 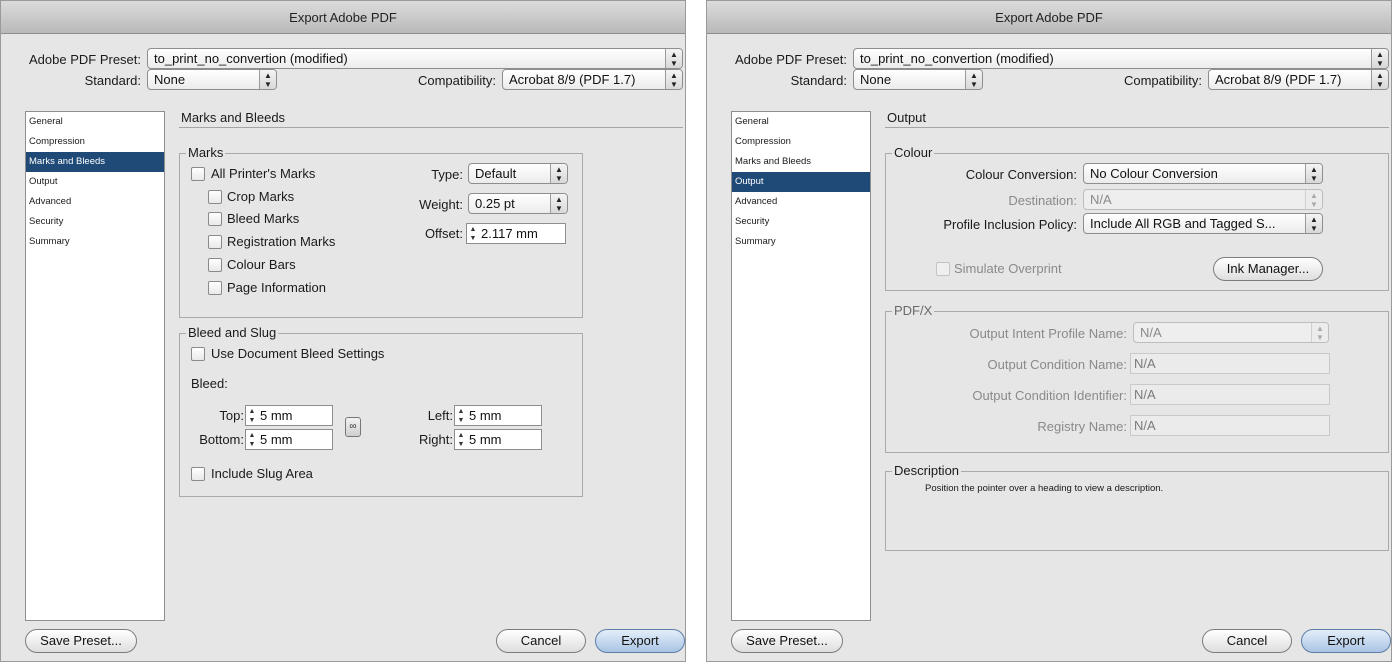 What do you see at coordinates (1137, 127) in the screenshot?
I see `section-divider` at bounding box center [1137, 127].